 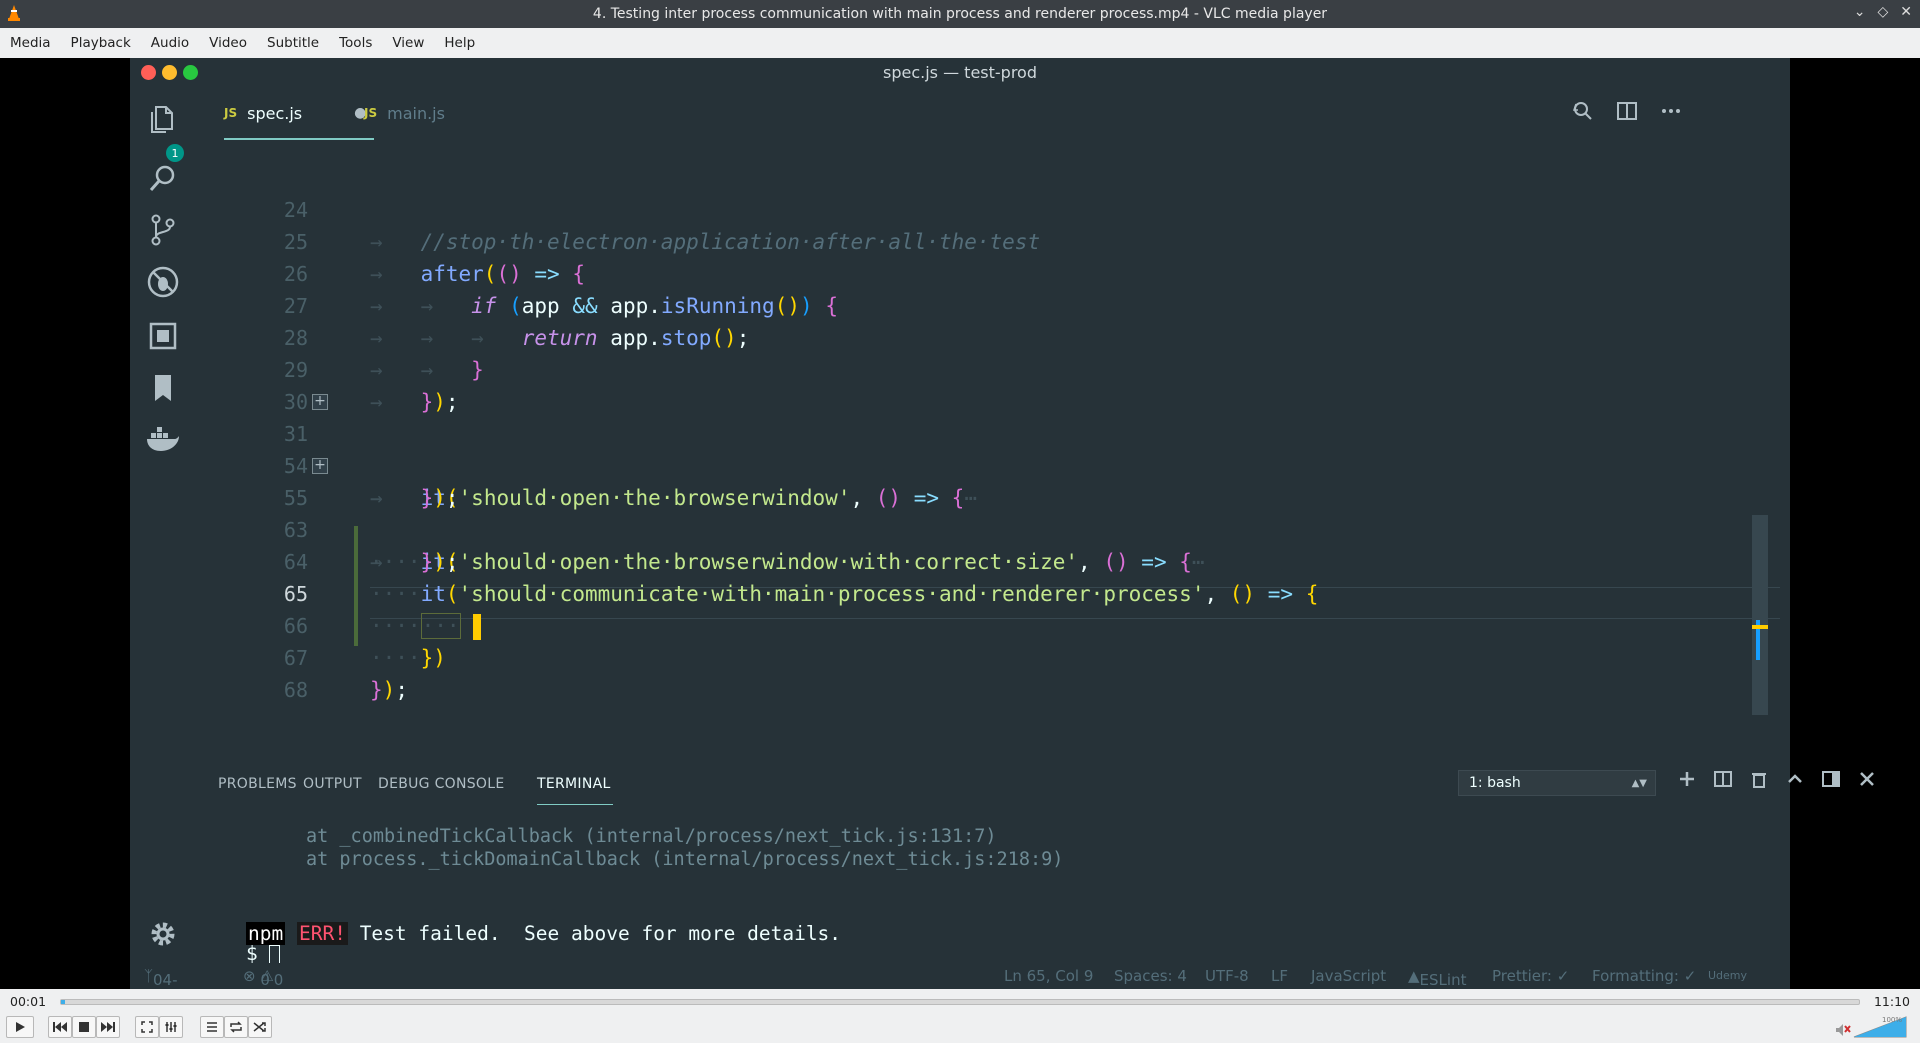 What do you see at coordinates (1906, 12) in the screenshot?
I see `close-icon: ✕` at bounding box center [1906, 12].